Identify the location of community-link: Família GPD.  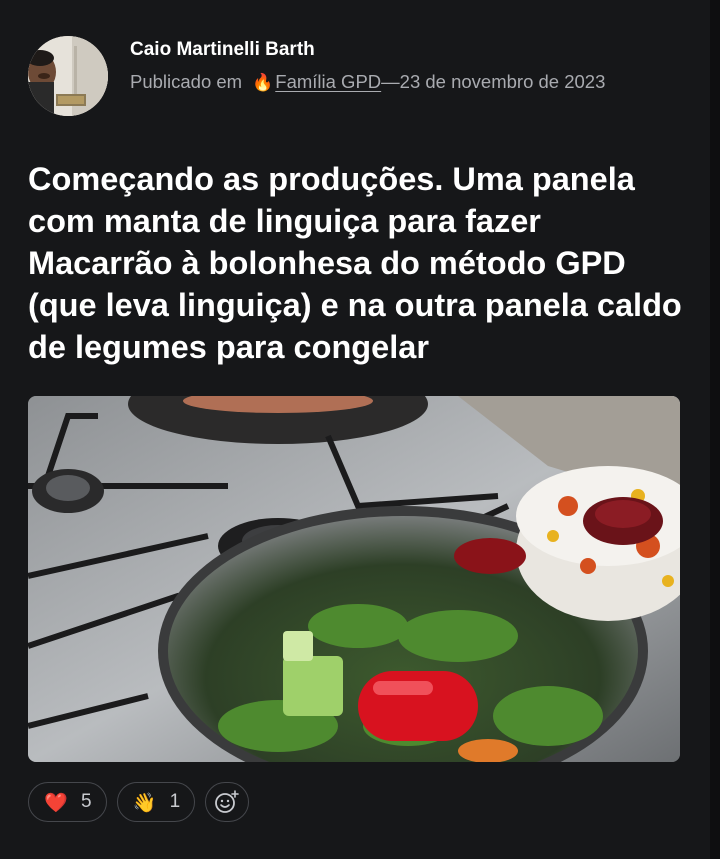
(328, 81).